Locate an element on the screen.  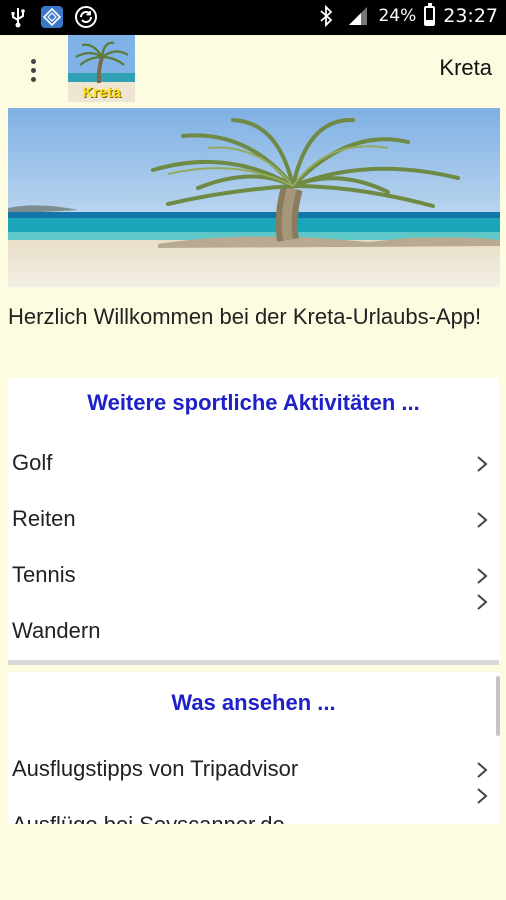
clock: 23:27 is located at coordinates (470, 16).